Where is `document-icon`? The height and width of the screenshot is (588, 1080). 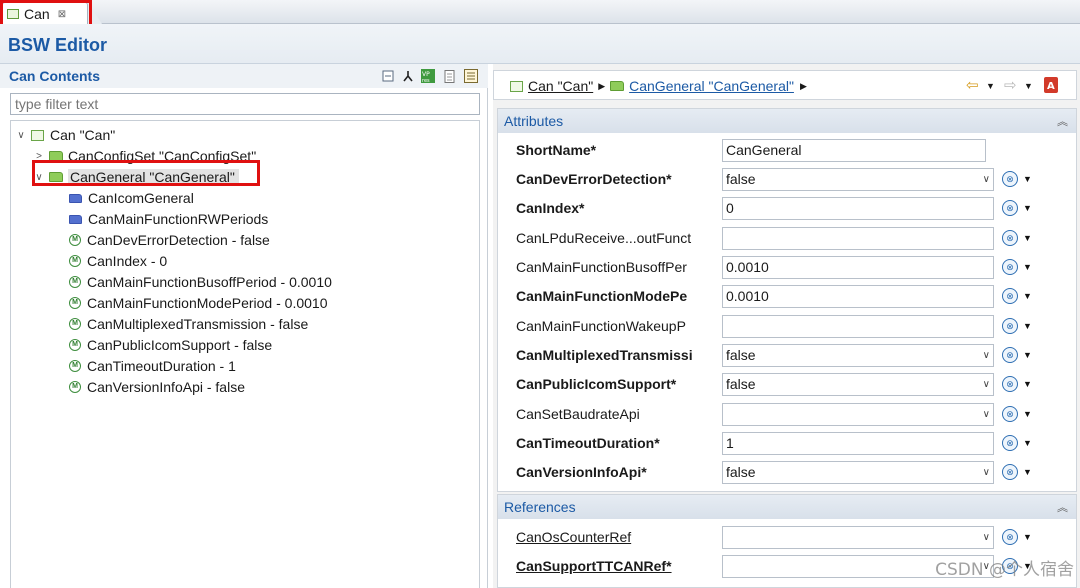 document-icon is located at coordinates (450, 76).